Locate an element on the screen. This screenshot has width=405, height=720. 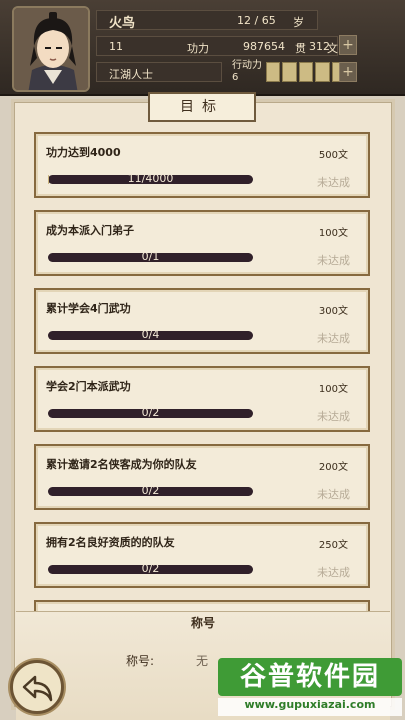
watermark-url: www.gupuxiazai.com is located at coordinates (310, 707).